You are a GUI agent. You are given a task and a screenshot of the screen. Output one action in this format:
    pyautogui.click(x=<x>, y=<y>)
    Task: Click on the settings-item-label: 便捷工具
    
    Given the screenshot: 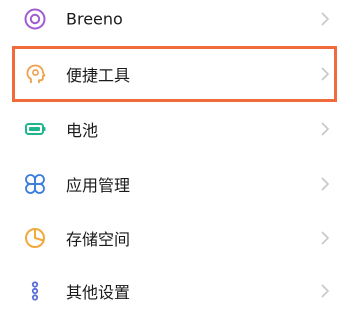 What is the action you would take?
    pyautogui.click(x=98, y=75)
    